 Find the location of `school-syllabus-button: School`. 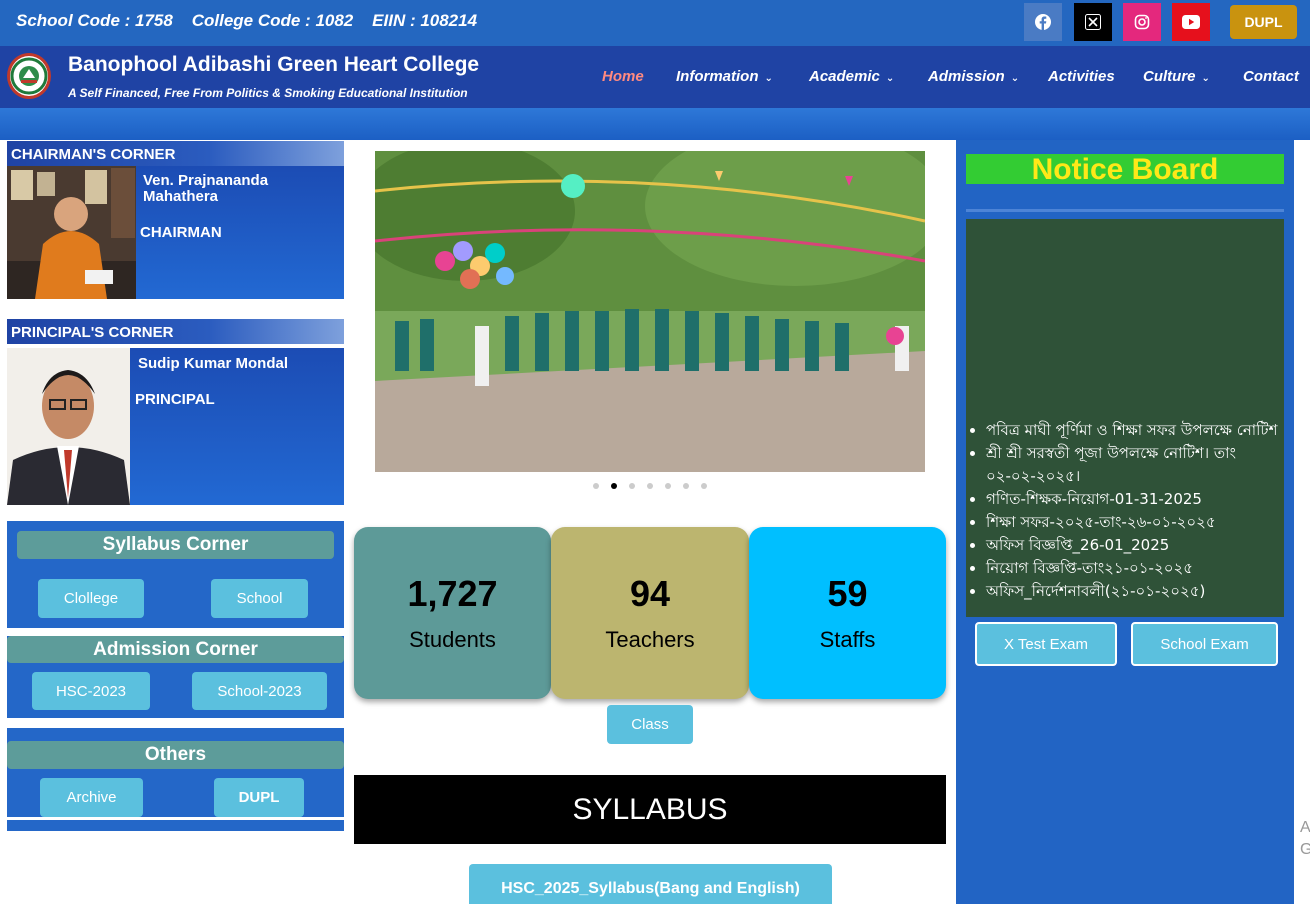

school-syllabus-button: School is located at coordinates (259, 598).